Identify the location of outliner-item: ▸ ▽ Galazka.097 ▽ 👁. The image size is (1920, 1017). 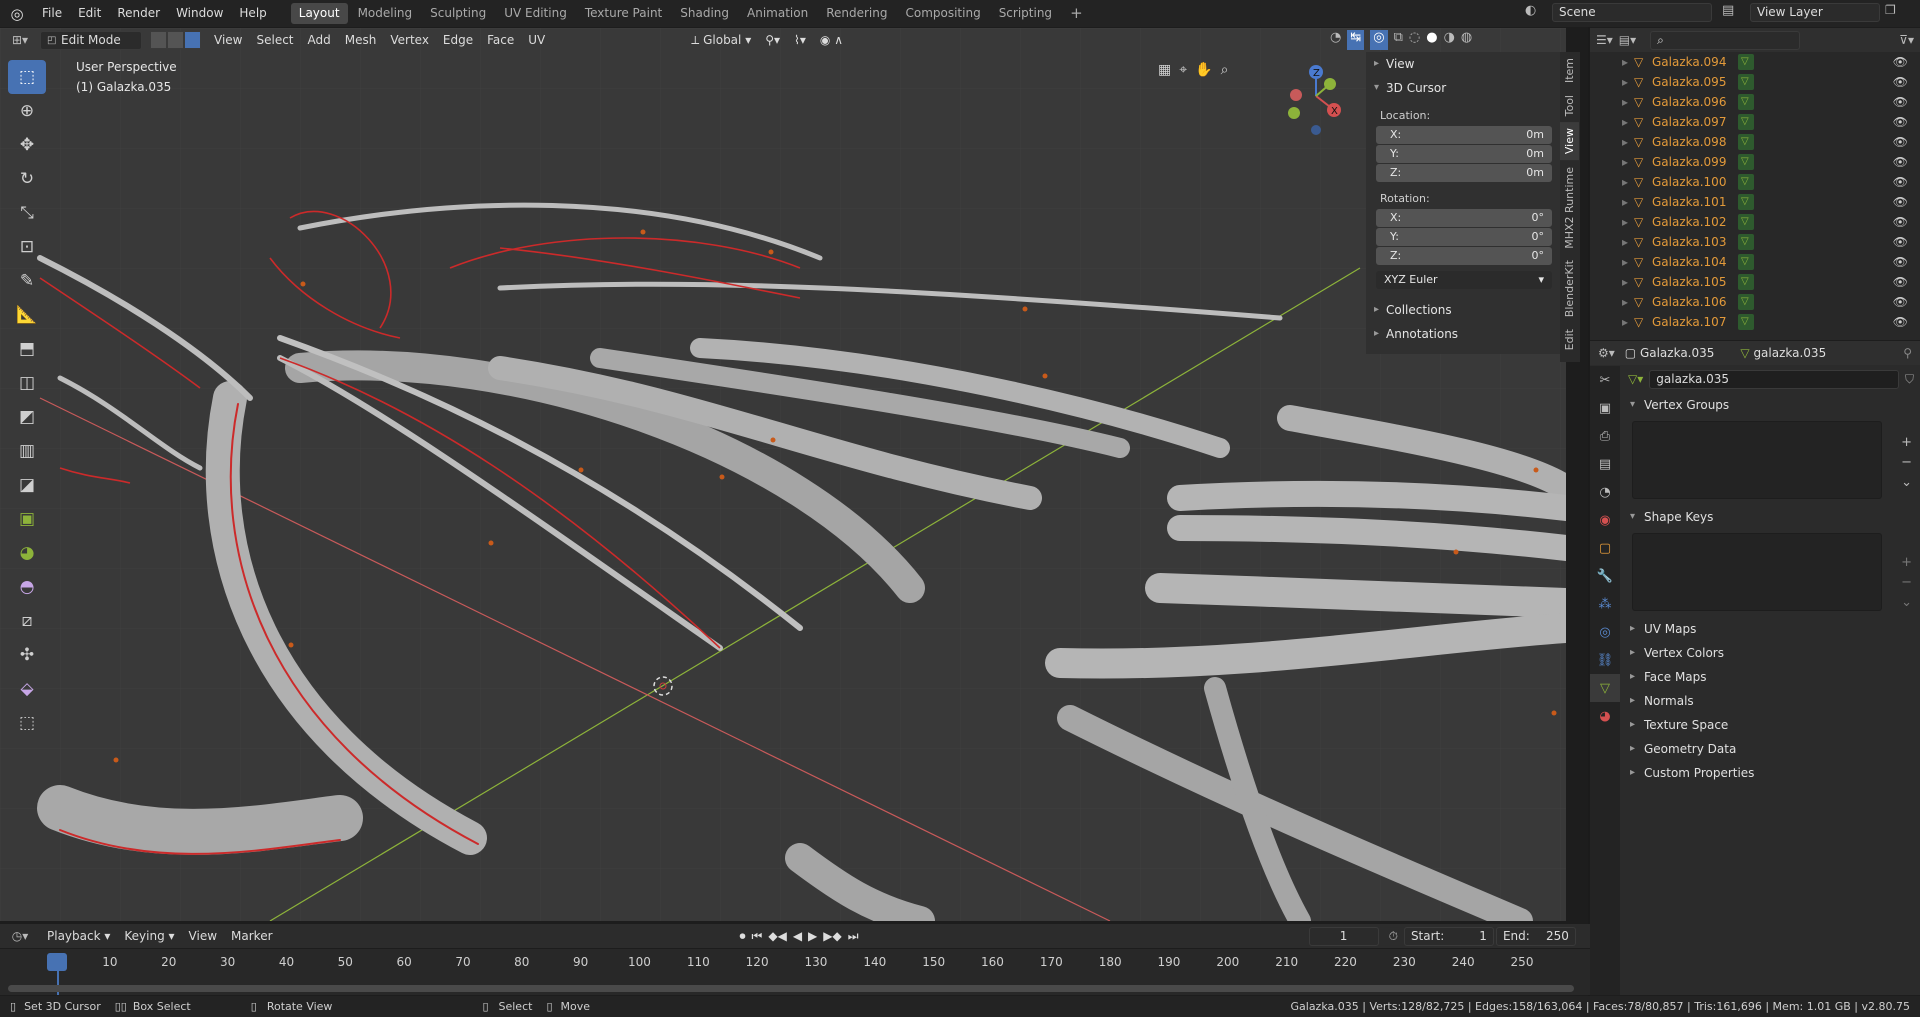
(1755, 122).